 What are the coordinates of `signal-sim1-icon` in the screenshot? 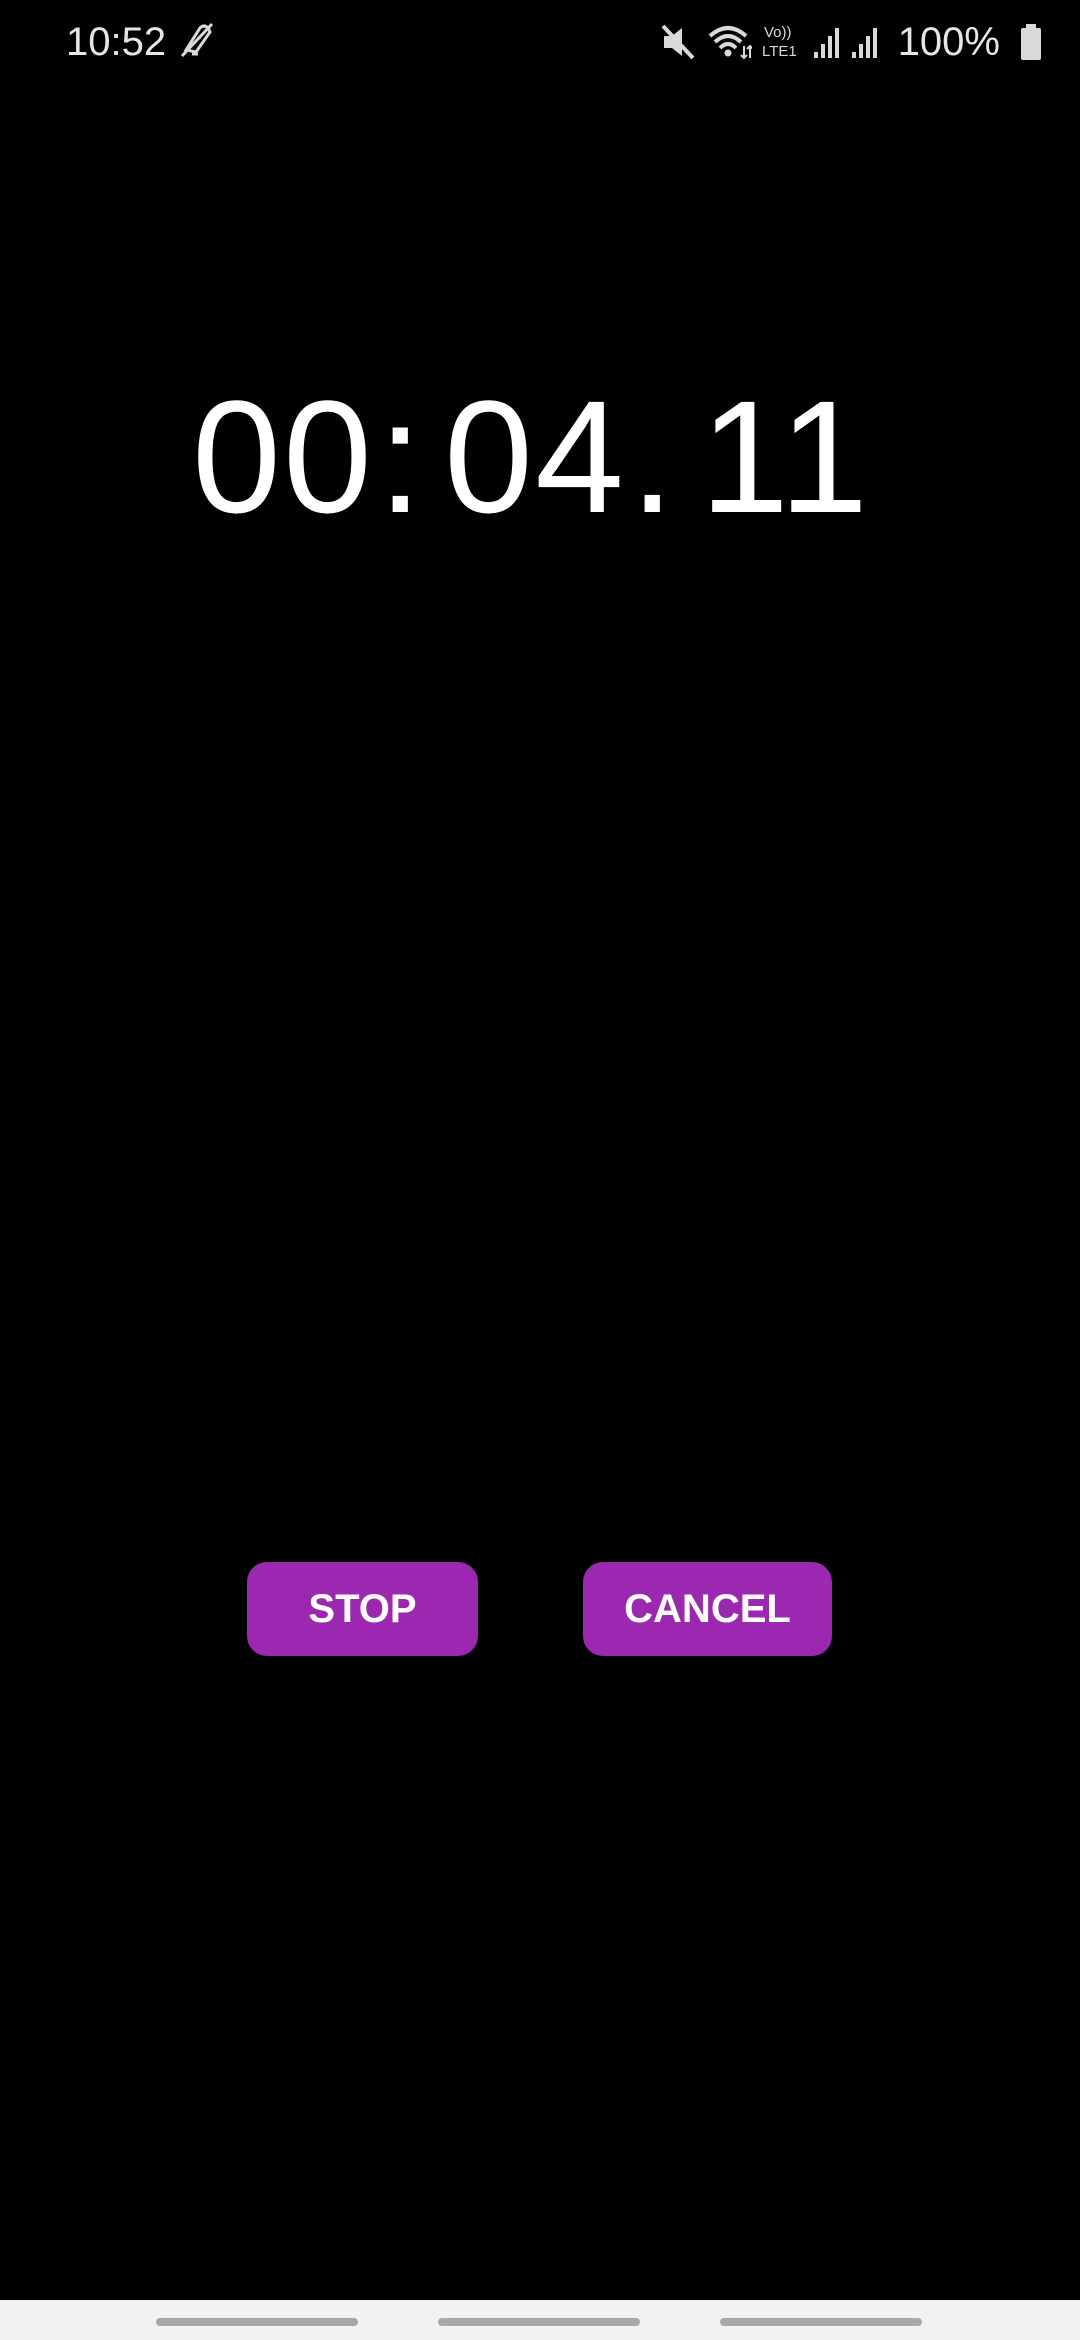 It's located at (826, 43).